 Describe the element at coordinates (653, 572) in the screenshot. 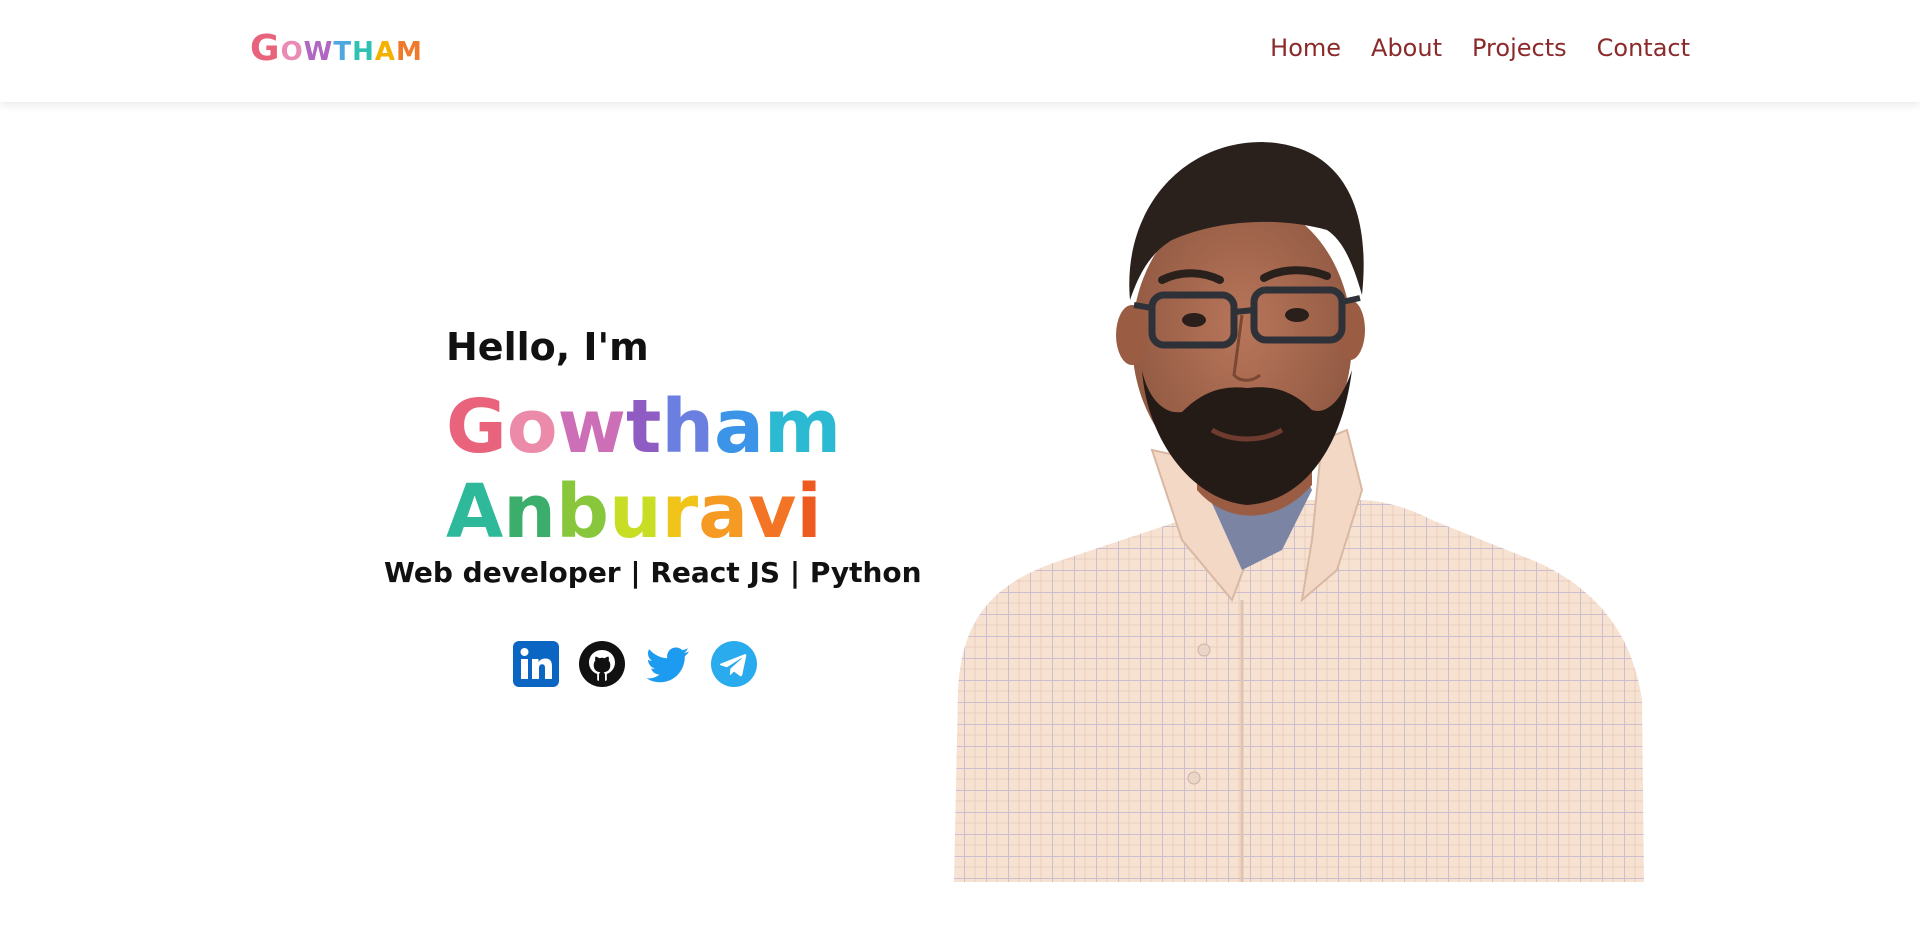

I see `hero-tagline: Web developer | React JS | Python` at that location.